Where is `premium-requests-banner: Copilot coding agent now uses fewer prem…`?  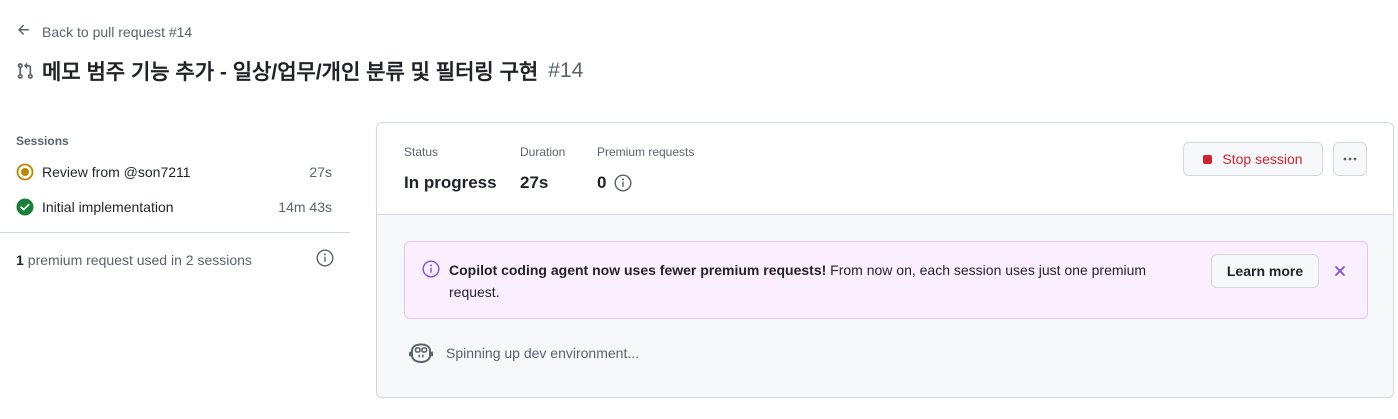 premium-requests-banner: Copilot coding agent now uses fewer prem… is located at coordinates (886, 280).